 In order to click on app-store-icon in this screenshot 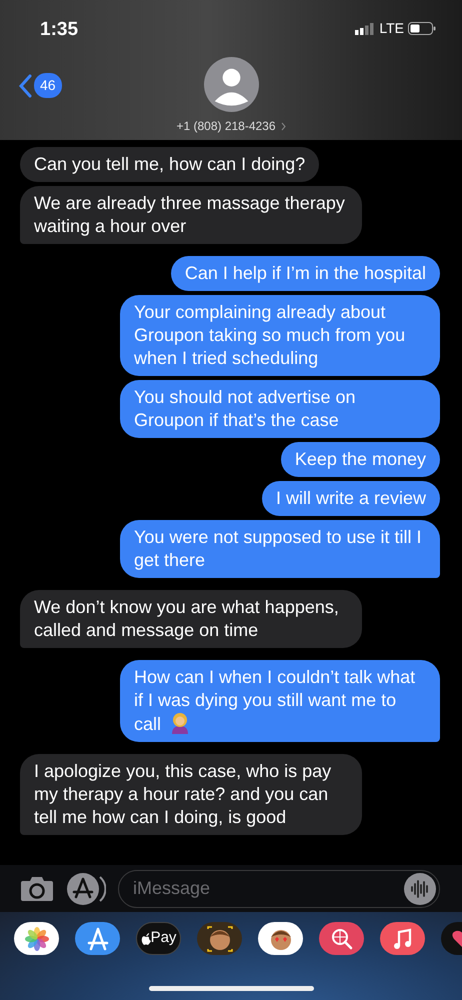, I will do `click(97, 938)`.